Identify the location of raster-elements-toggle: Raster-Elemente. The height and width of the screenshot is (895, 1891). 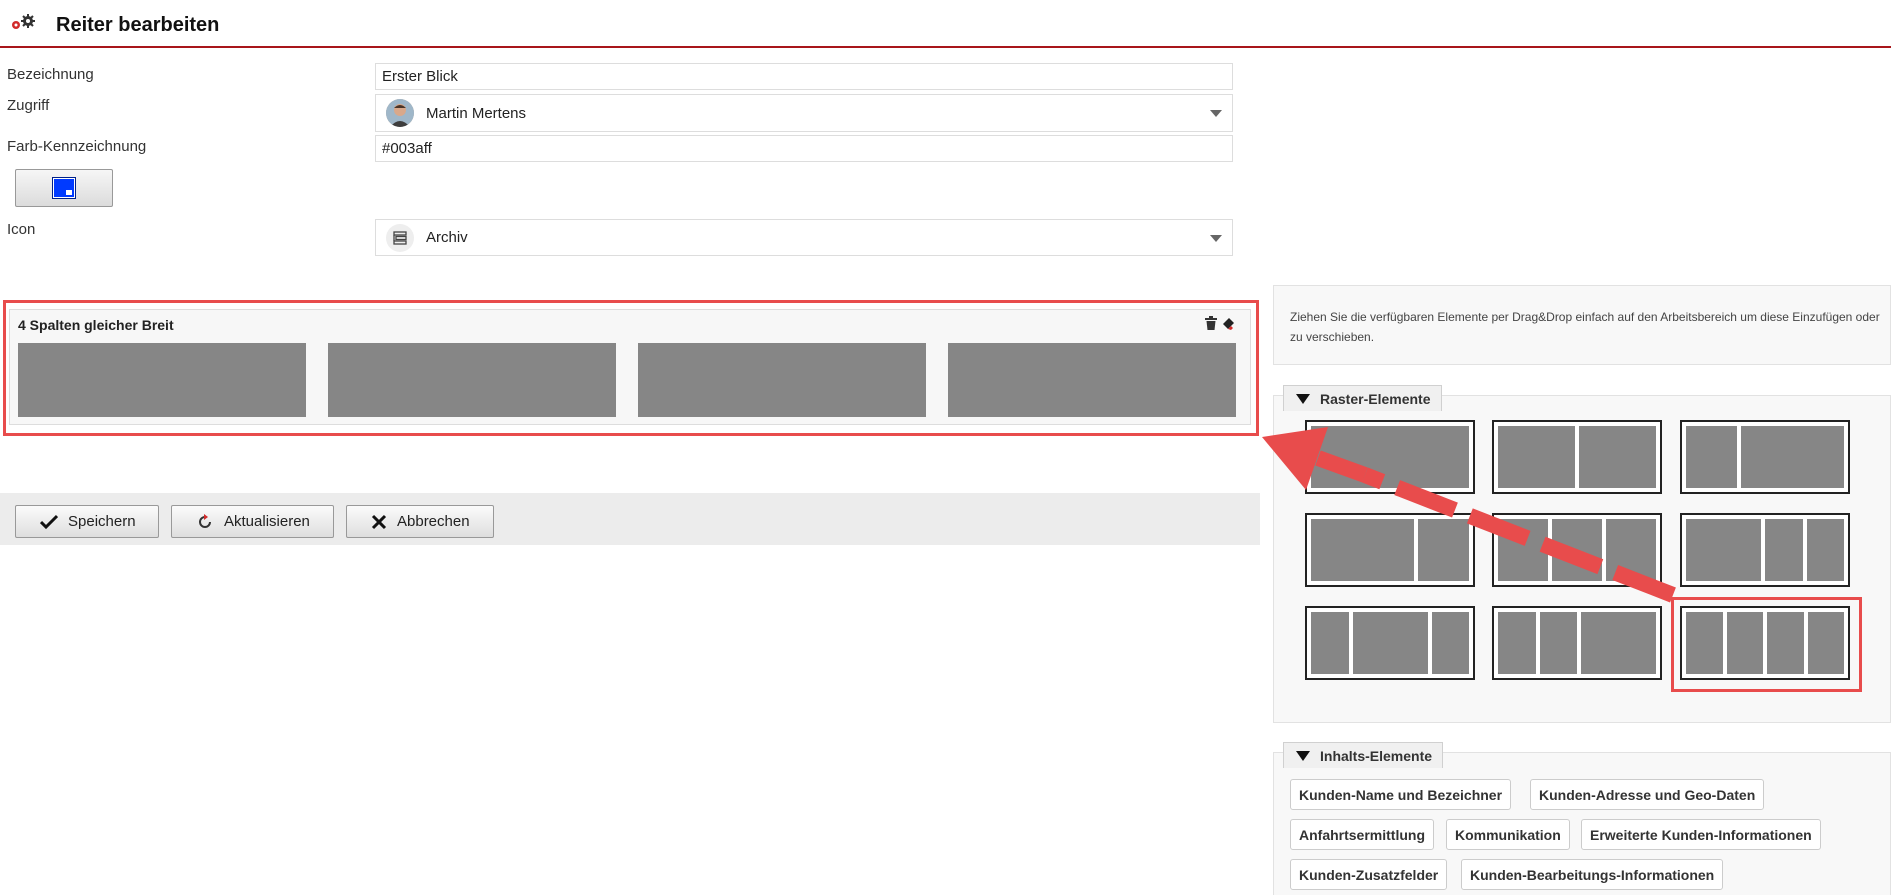
(1362, 398).